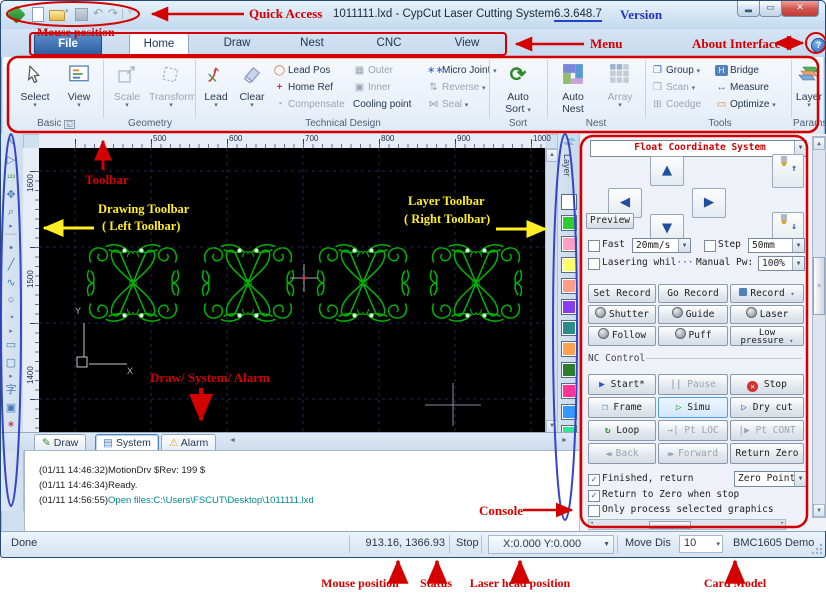  I want to click on low-pressure-button: Low pressure ▾, so click(767, 336).